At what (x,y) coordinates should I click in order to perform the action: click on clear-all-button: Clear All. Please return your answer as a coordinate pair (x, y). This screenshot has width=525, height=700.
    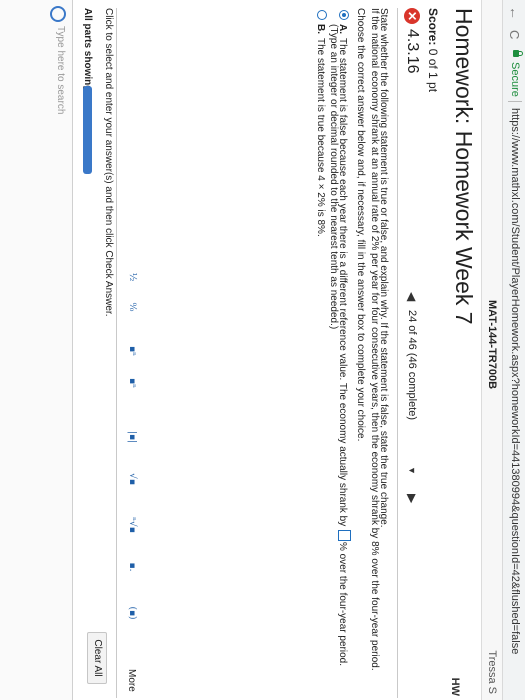
    Looking at the image, I should click on (97, 658).